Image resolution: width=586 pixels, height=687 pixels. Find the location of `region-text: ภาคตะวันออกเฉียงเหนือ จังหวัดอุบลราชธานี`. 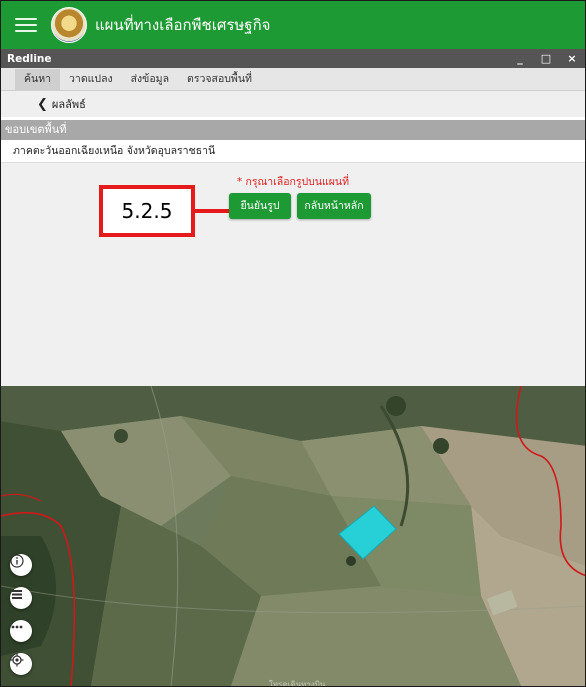

region-text: ภาคตะวันออกเฉียงเหนือ จังหวัดอุบลราชธานี is located at coordinates (293, 152).